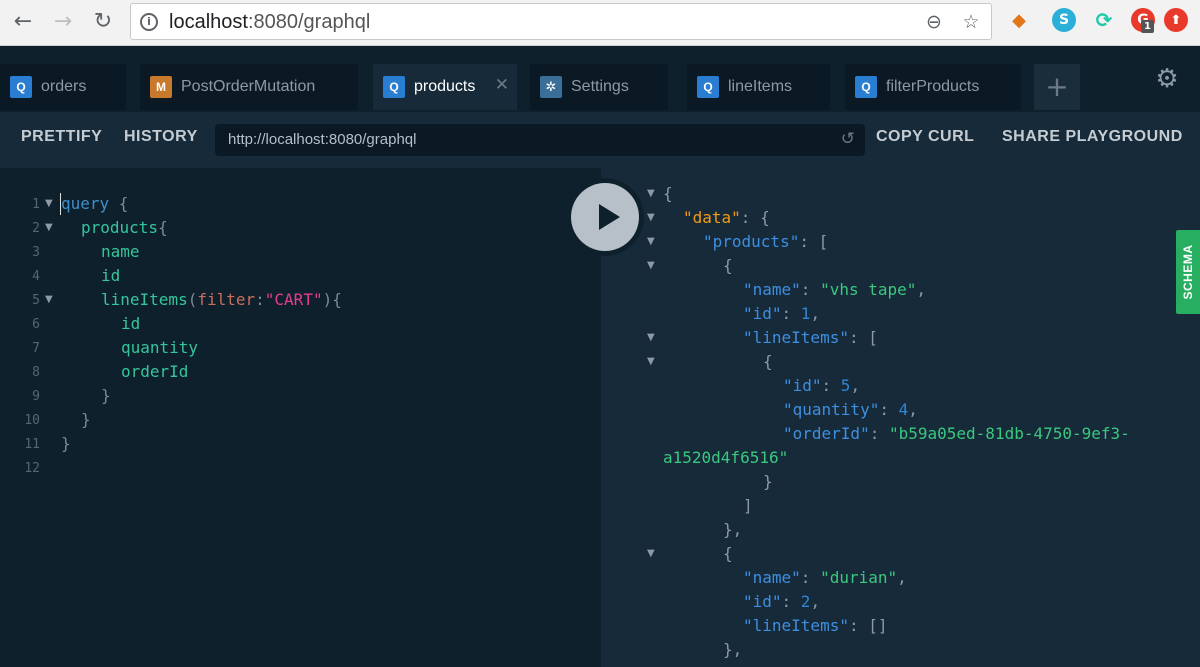  I want to click on line-number: 4, so click(36, 276).